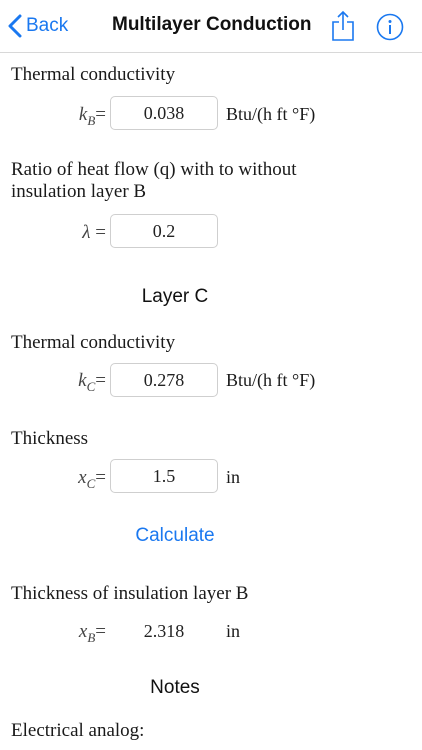  I want to click on back-label: Back, so click(47, 25).